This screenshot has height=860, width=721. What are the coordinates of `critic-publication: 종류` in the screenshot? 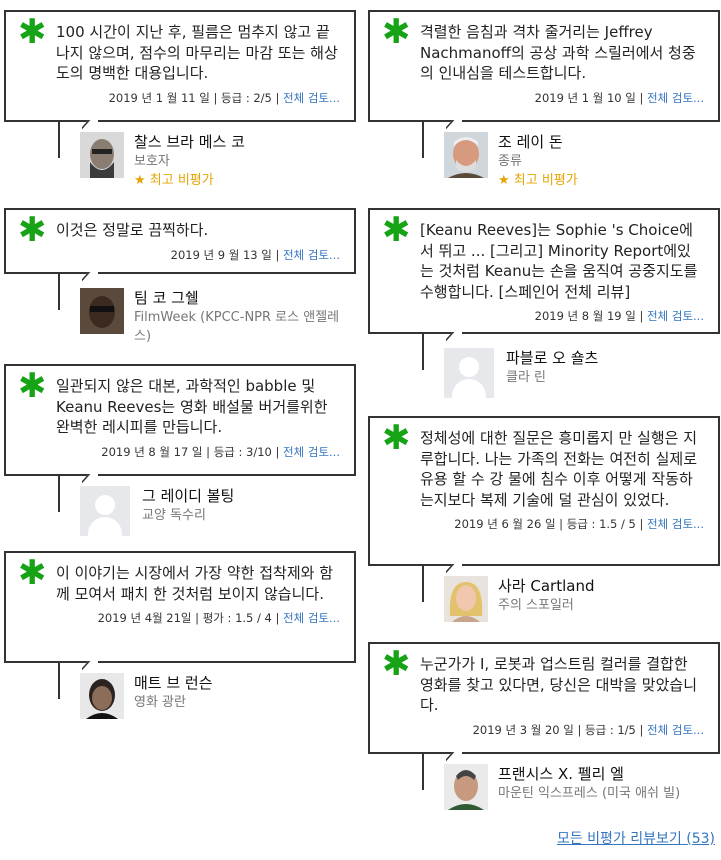 It's located at (608, 161).